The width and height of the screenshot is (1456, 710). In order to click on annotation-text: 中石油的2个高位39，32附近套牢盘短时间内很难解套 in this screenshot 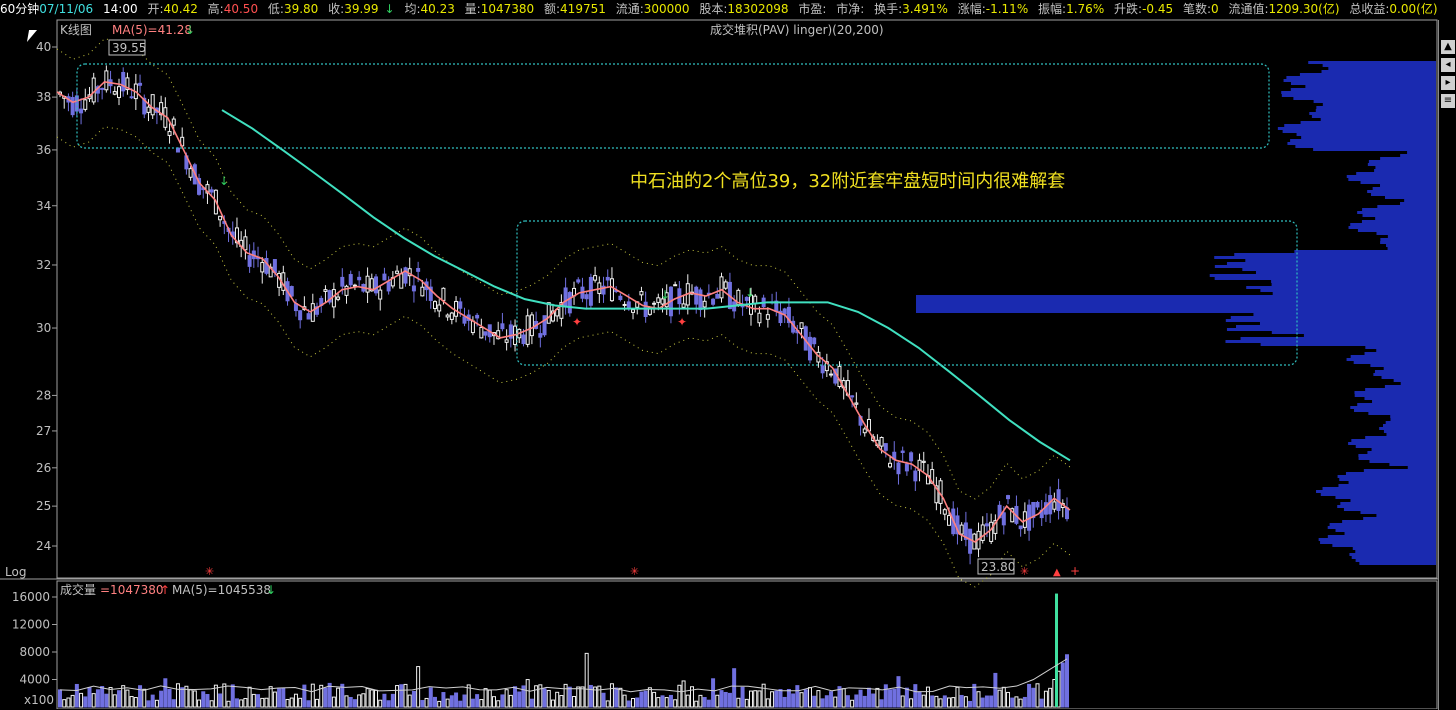, I will do `click(847, 181)`.